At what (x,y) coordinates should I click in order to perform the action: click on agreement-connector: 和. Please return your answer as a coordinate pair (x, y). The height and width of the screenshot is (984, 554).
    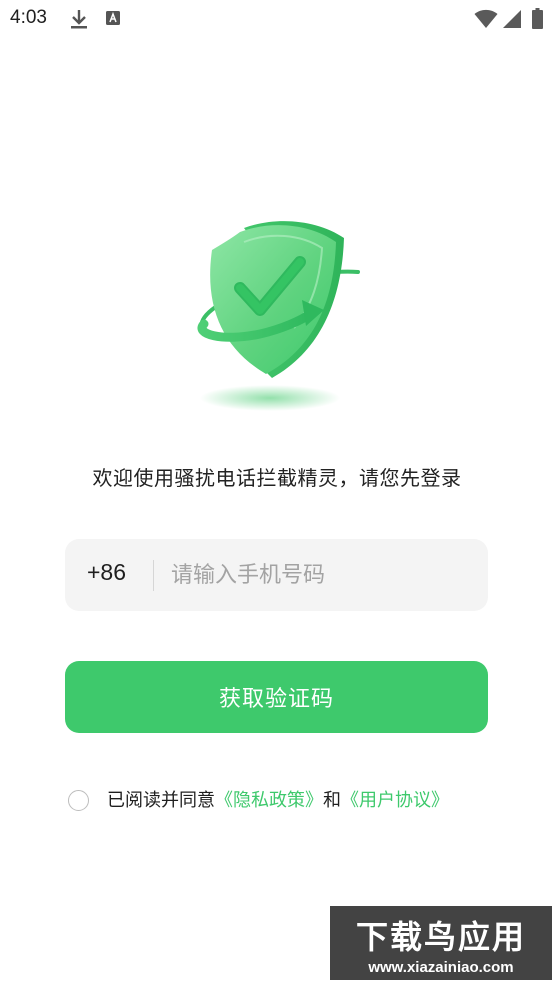
    Looking at the image, I should click on (332, 800).